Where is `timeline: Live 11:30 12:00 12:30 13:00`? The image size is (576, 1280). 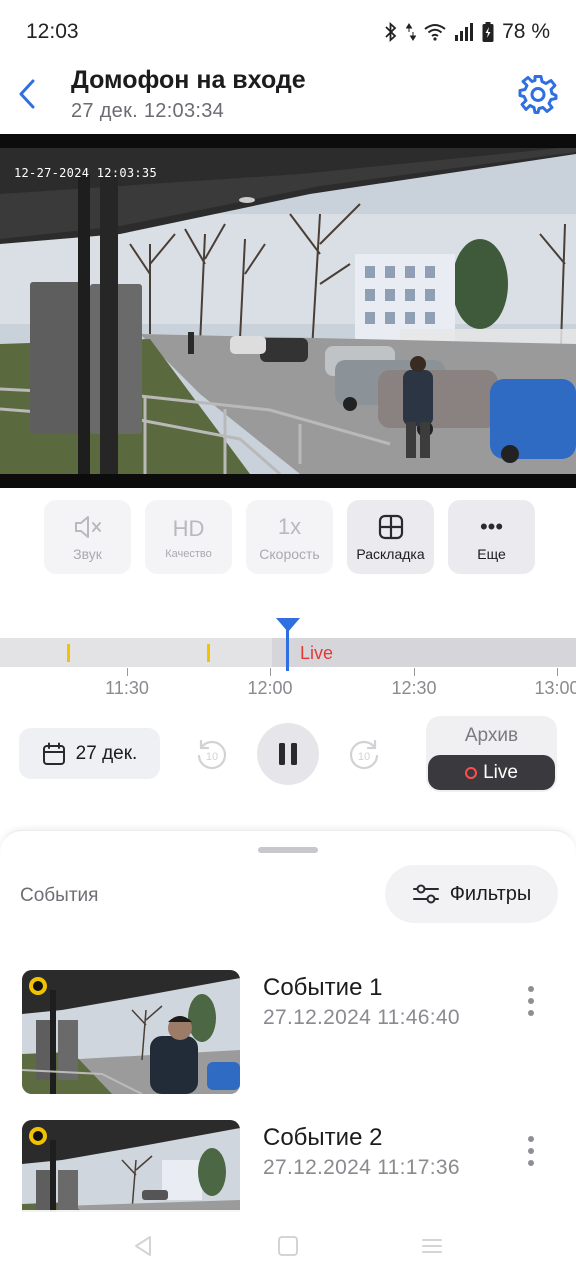 timeline: Live 11:30 12:00 12:30 13:00 is located at coordinates (288, 663).